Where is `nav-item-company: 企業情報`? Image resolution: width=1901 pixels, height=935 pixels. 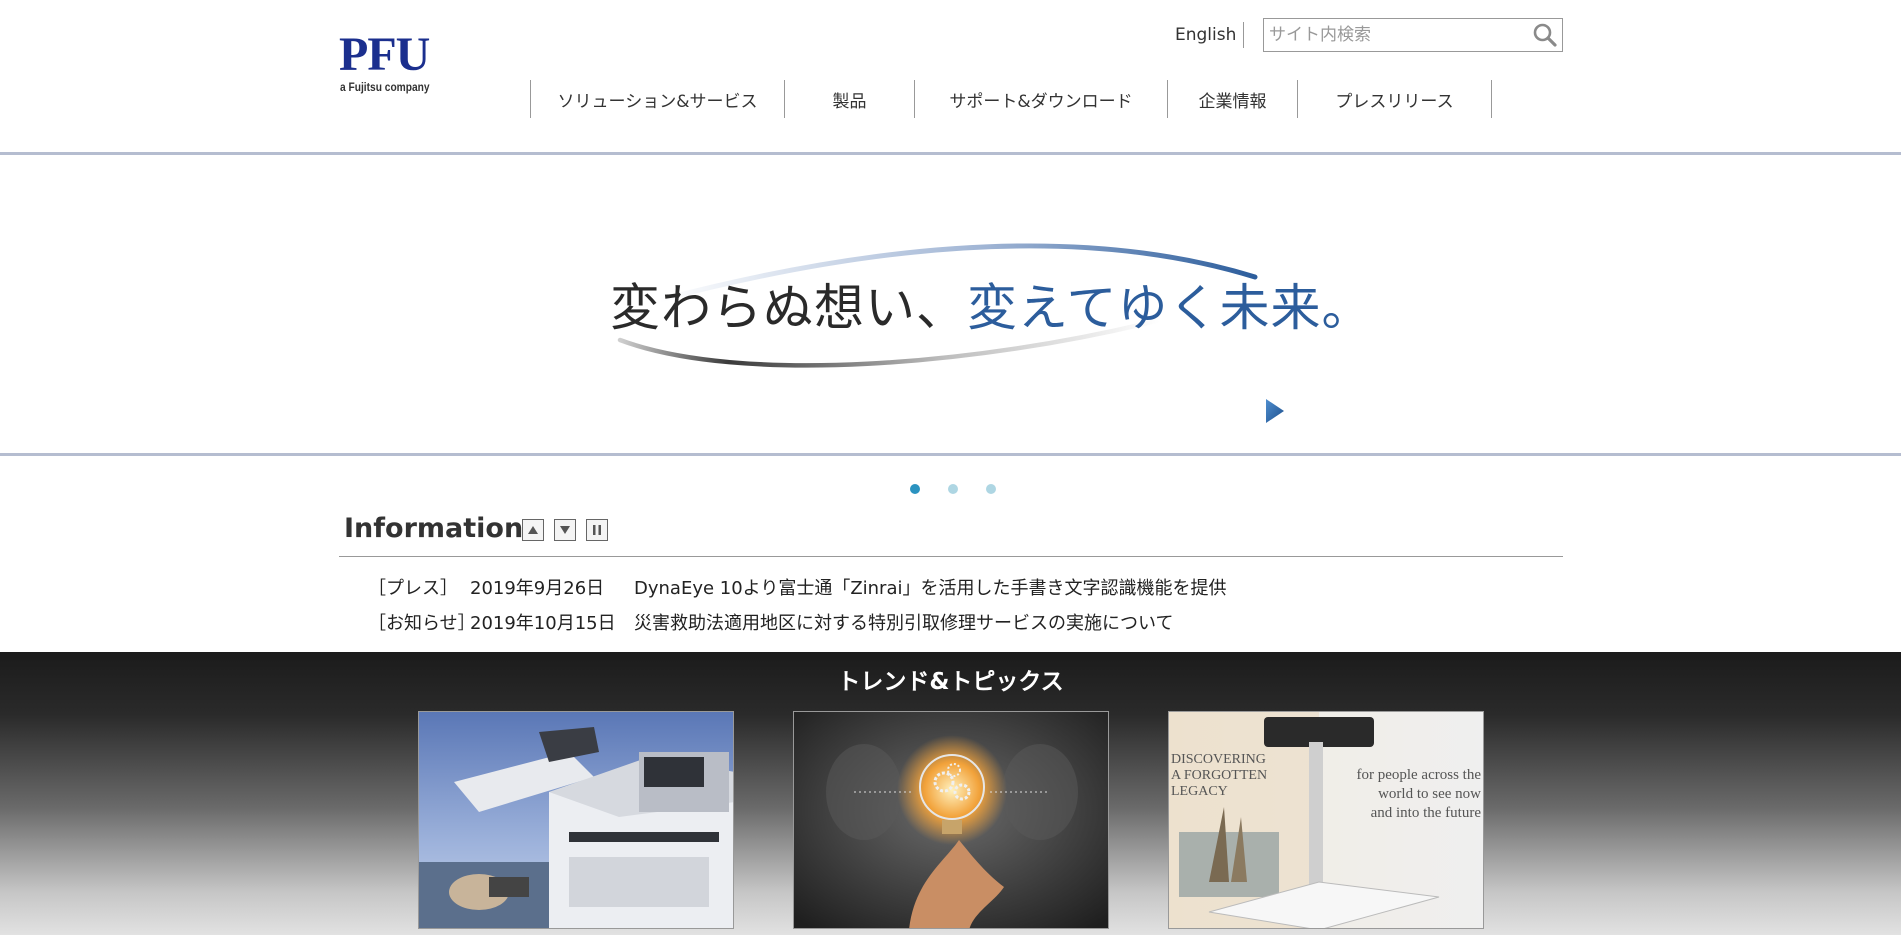 nav-item-company: 企業情報 is located at coordinates (1232, 99).